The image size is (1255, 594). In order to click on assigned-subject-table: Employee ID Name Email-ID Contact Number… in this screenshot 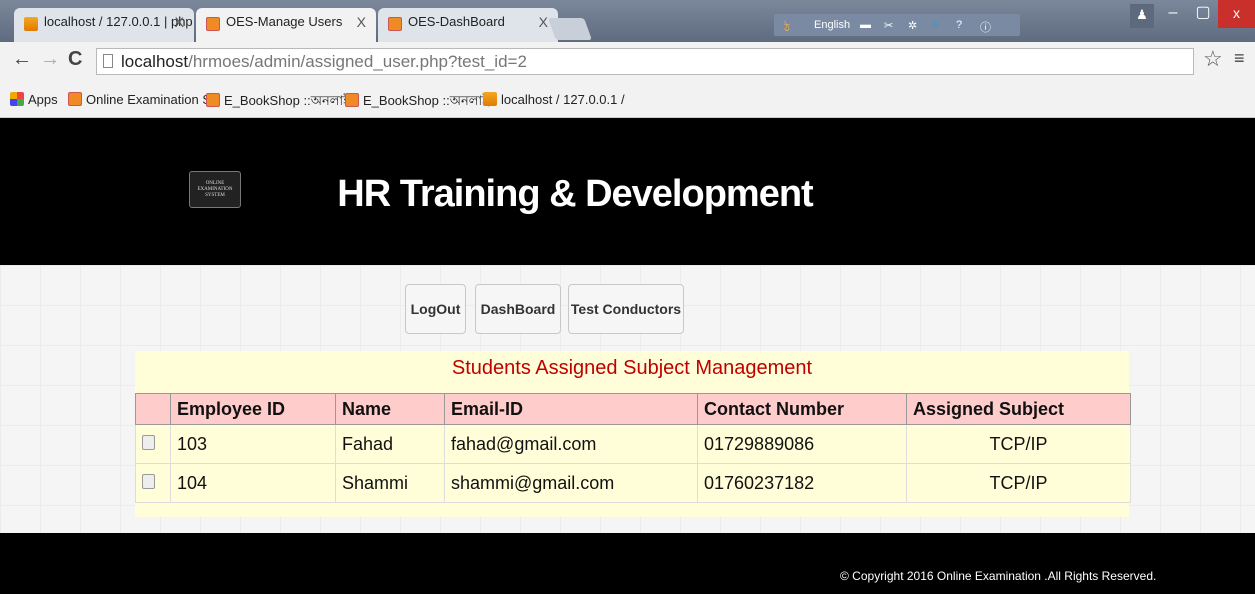, I will do `click(633, 448)`.